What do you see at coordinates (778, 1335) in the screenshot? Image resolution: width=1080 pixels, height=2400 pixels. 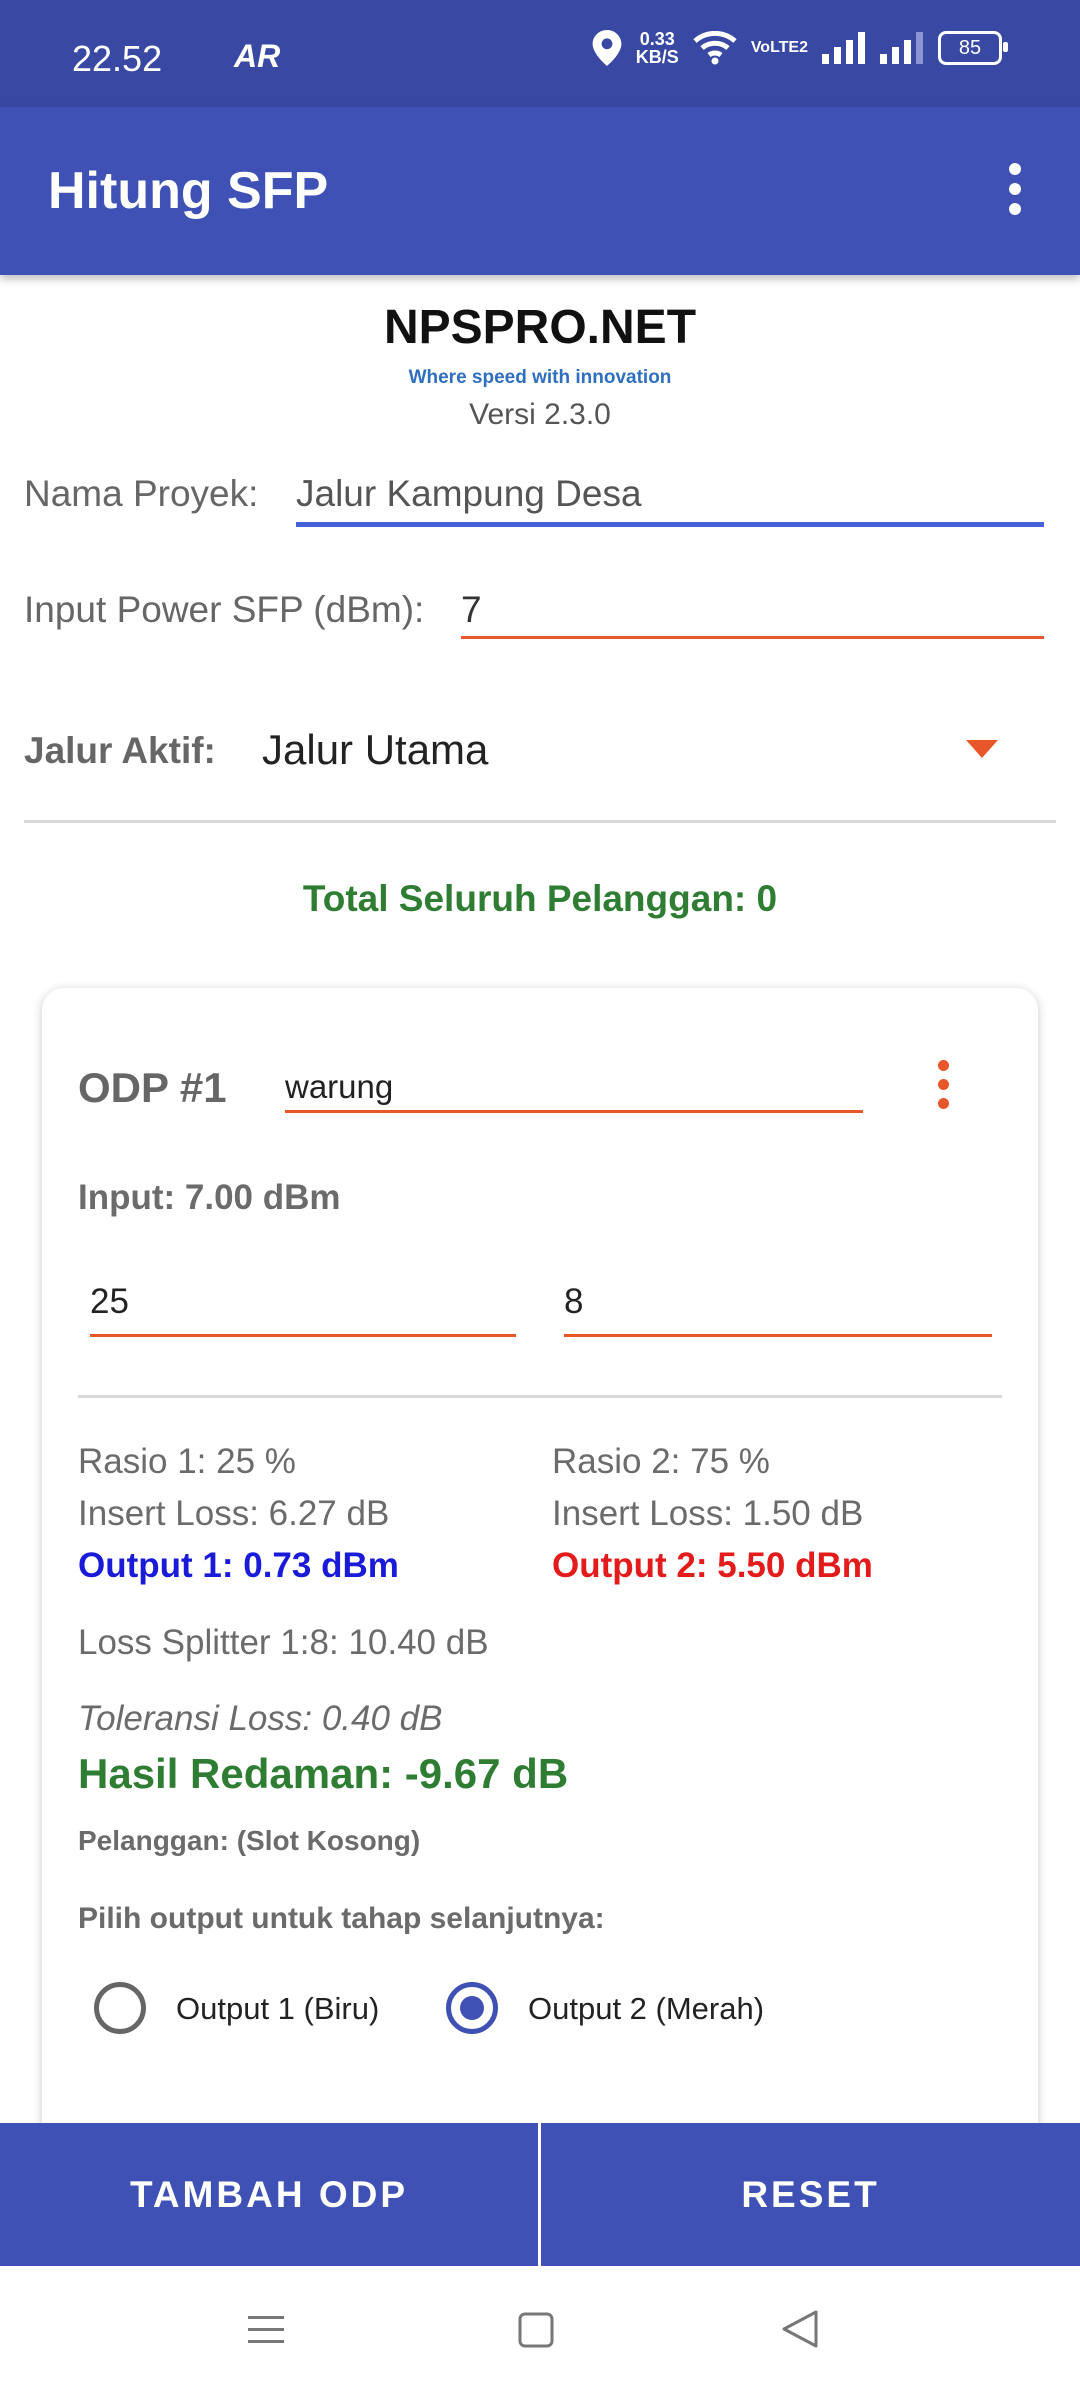 I see `splitter-underline` at bounding box center [778, 1335].